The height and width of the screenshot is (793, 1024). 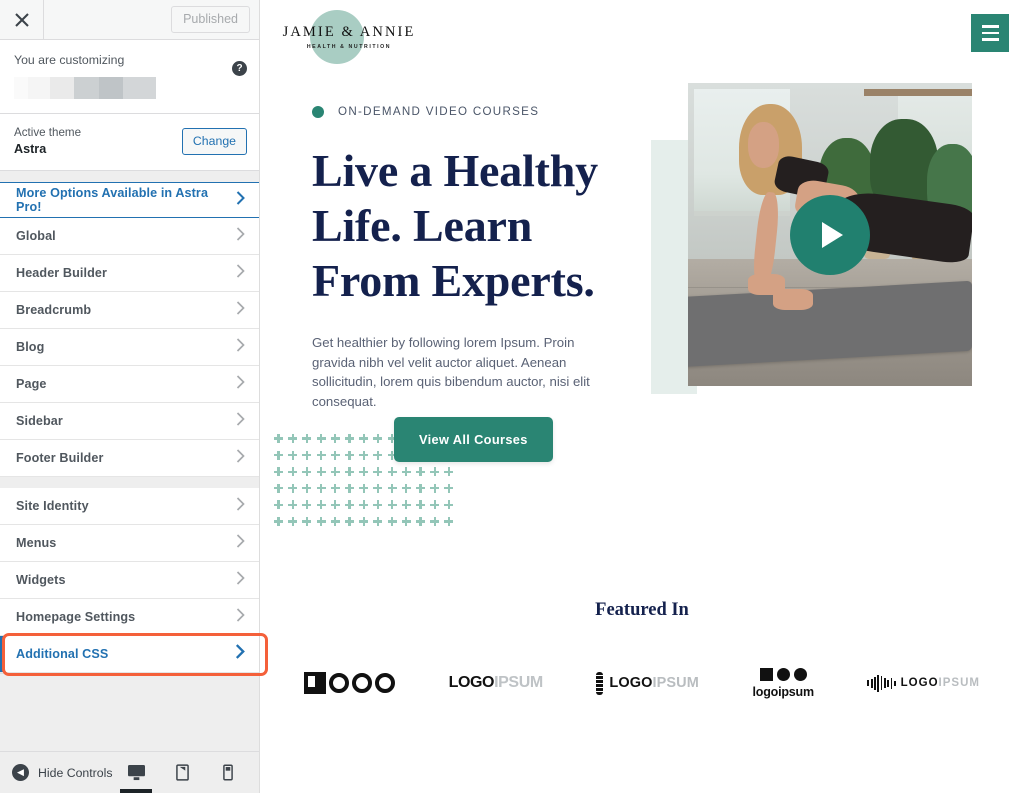 I want to click on active-theme-text: Active theme Astra, so click(x=98, y=141).